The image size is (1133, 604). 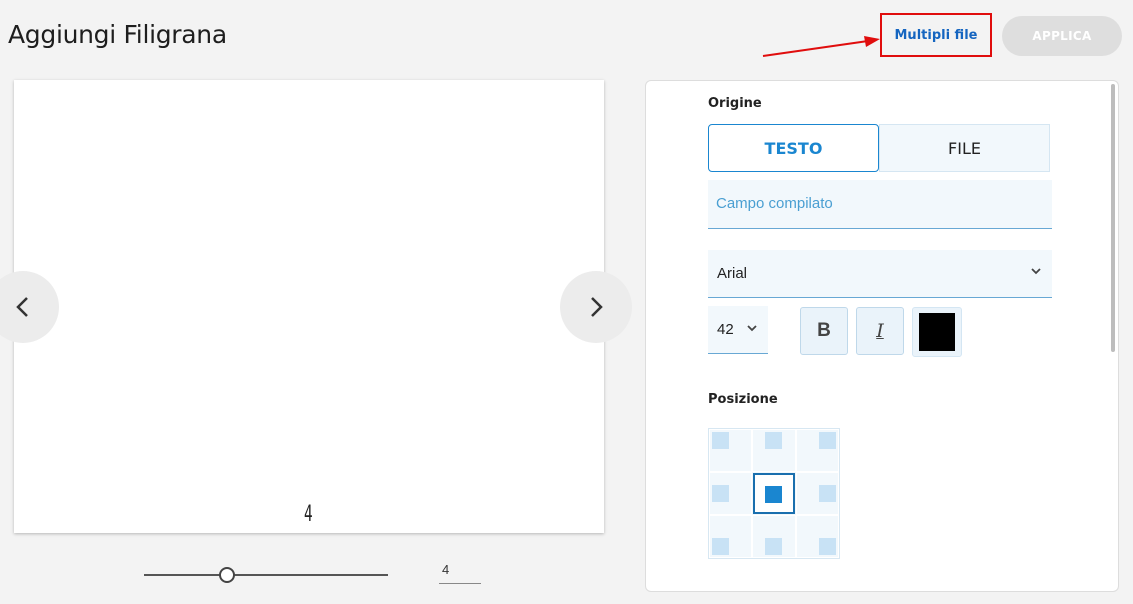 I want to click on annotation-arrow-icon, so click(x=821, y=46).